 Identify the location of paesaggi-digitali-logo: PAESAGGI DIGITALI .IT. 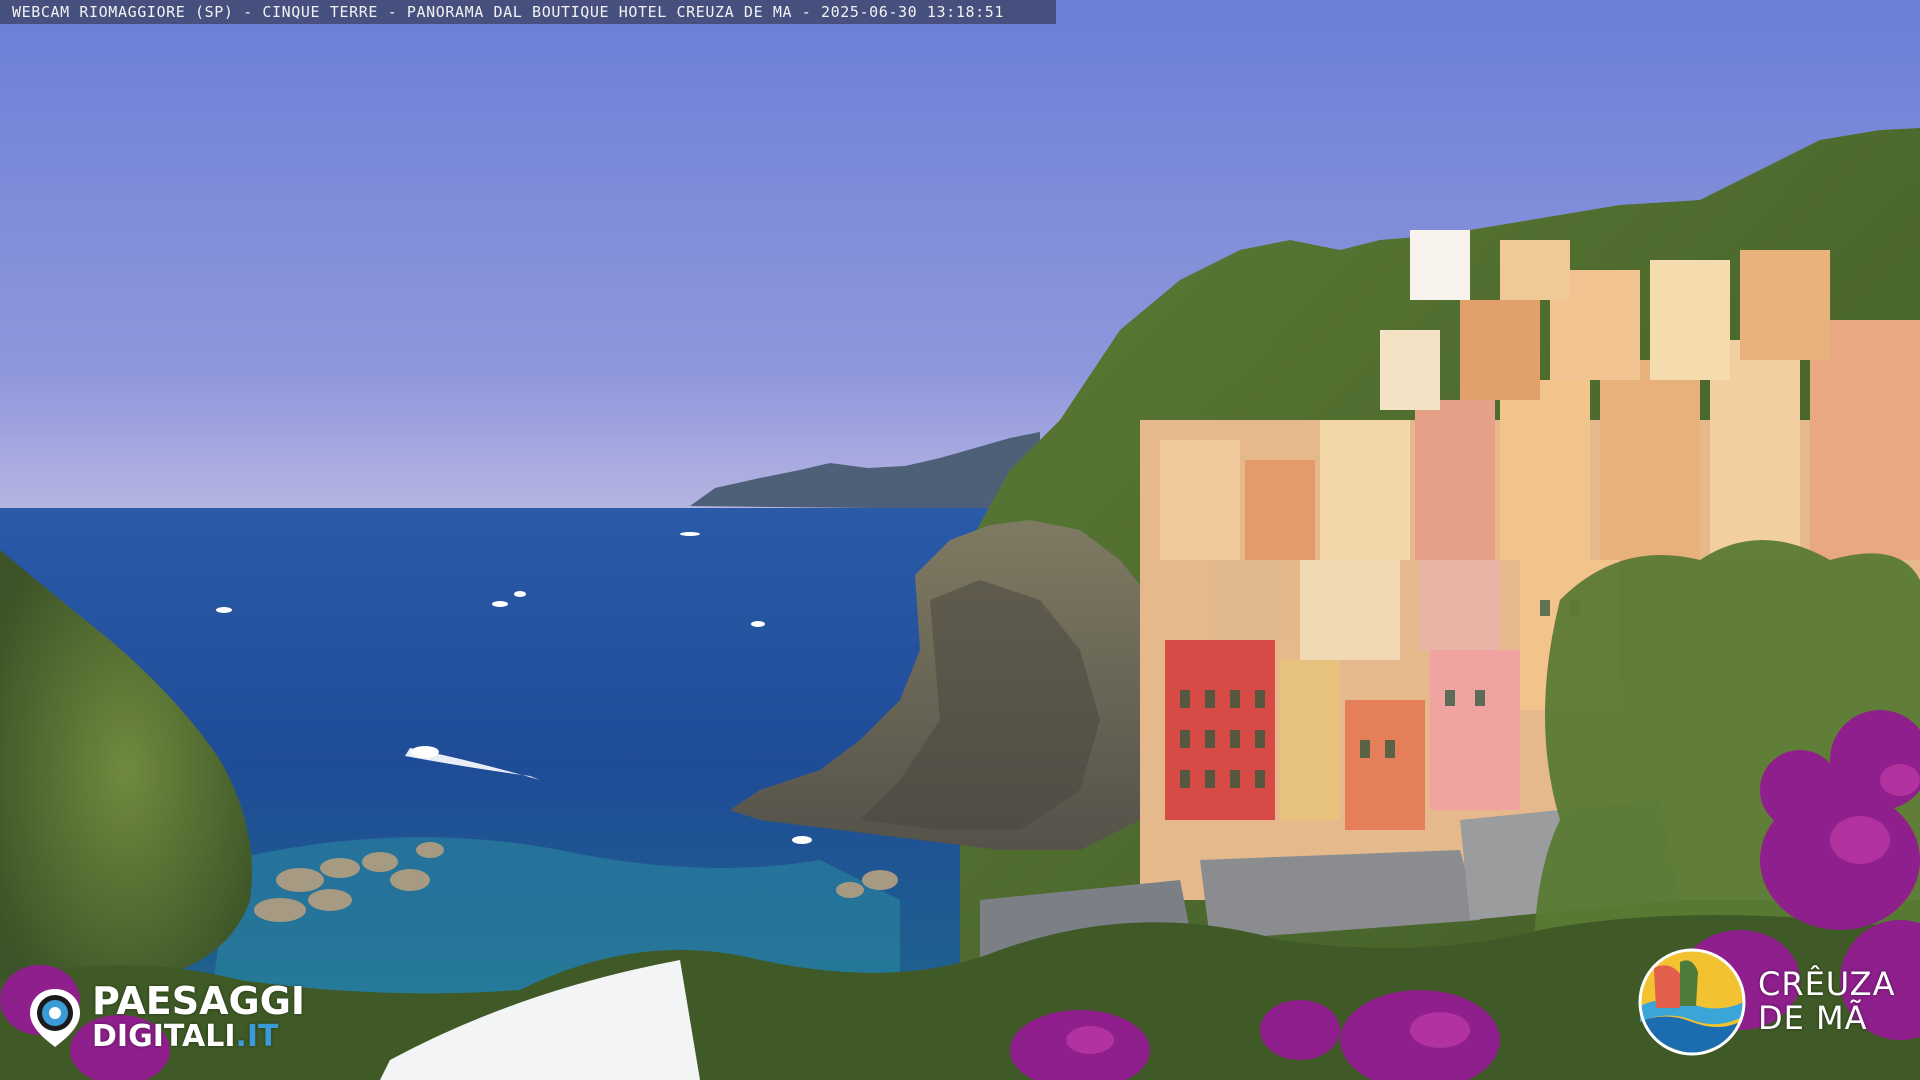
(165, 1017).